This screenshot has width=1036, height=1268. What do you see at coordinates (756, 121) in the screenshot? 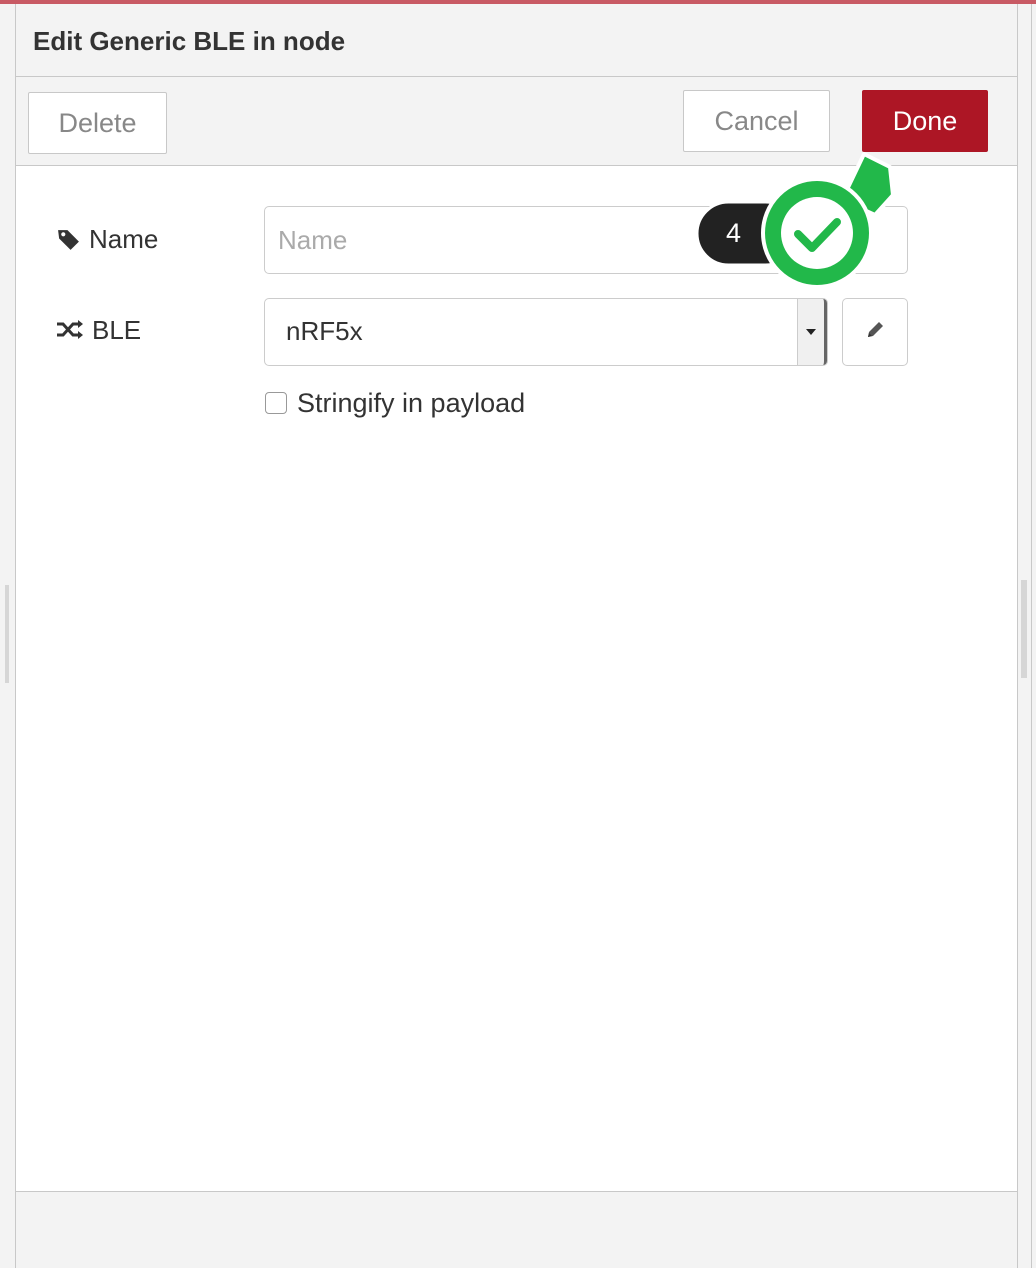
I see `cancel-button: Cancel` at bounding box center [756, 121].